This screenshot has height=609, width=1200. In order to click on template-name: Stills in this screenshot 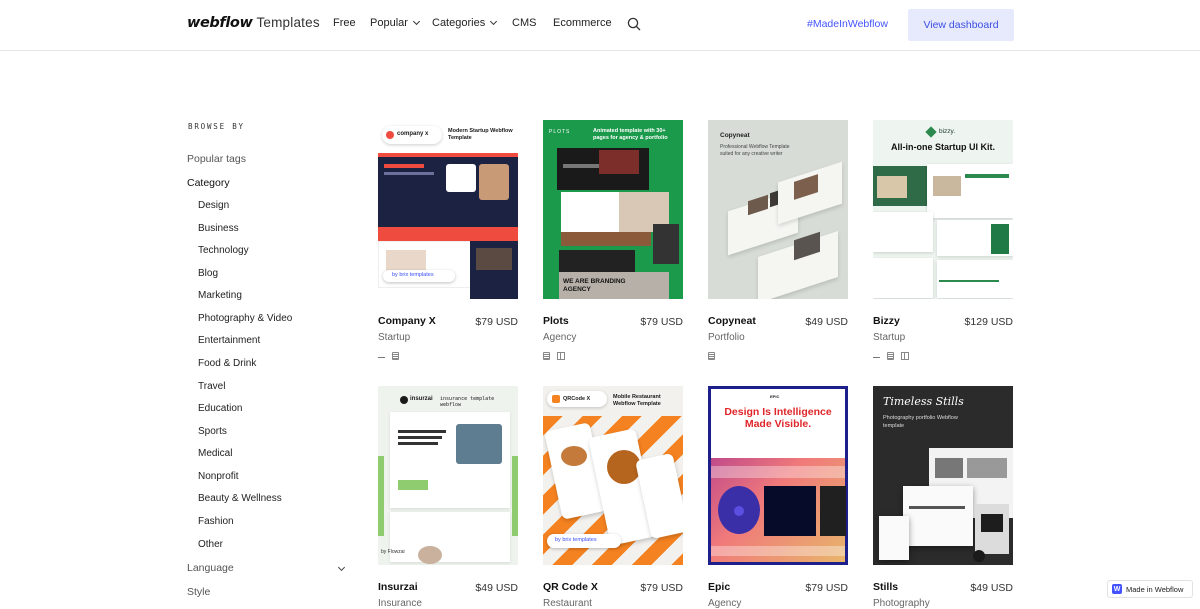, I will do `click(885, 587)`.